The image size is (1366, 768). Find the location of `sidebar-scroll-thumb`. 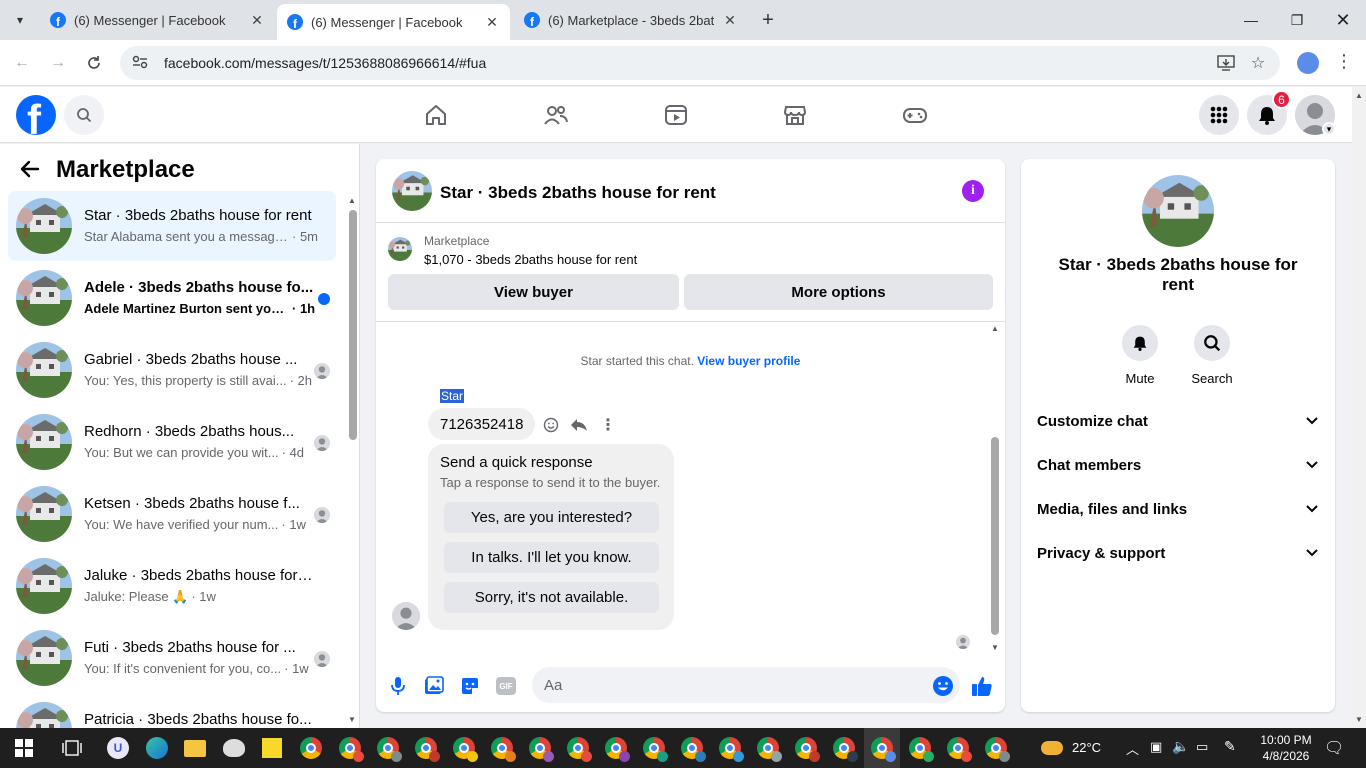

sidebar-scroll-thumb is located at coordinates (353, 325).